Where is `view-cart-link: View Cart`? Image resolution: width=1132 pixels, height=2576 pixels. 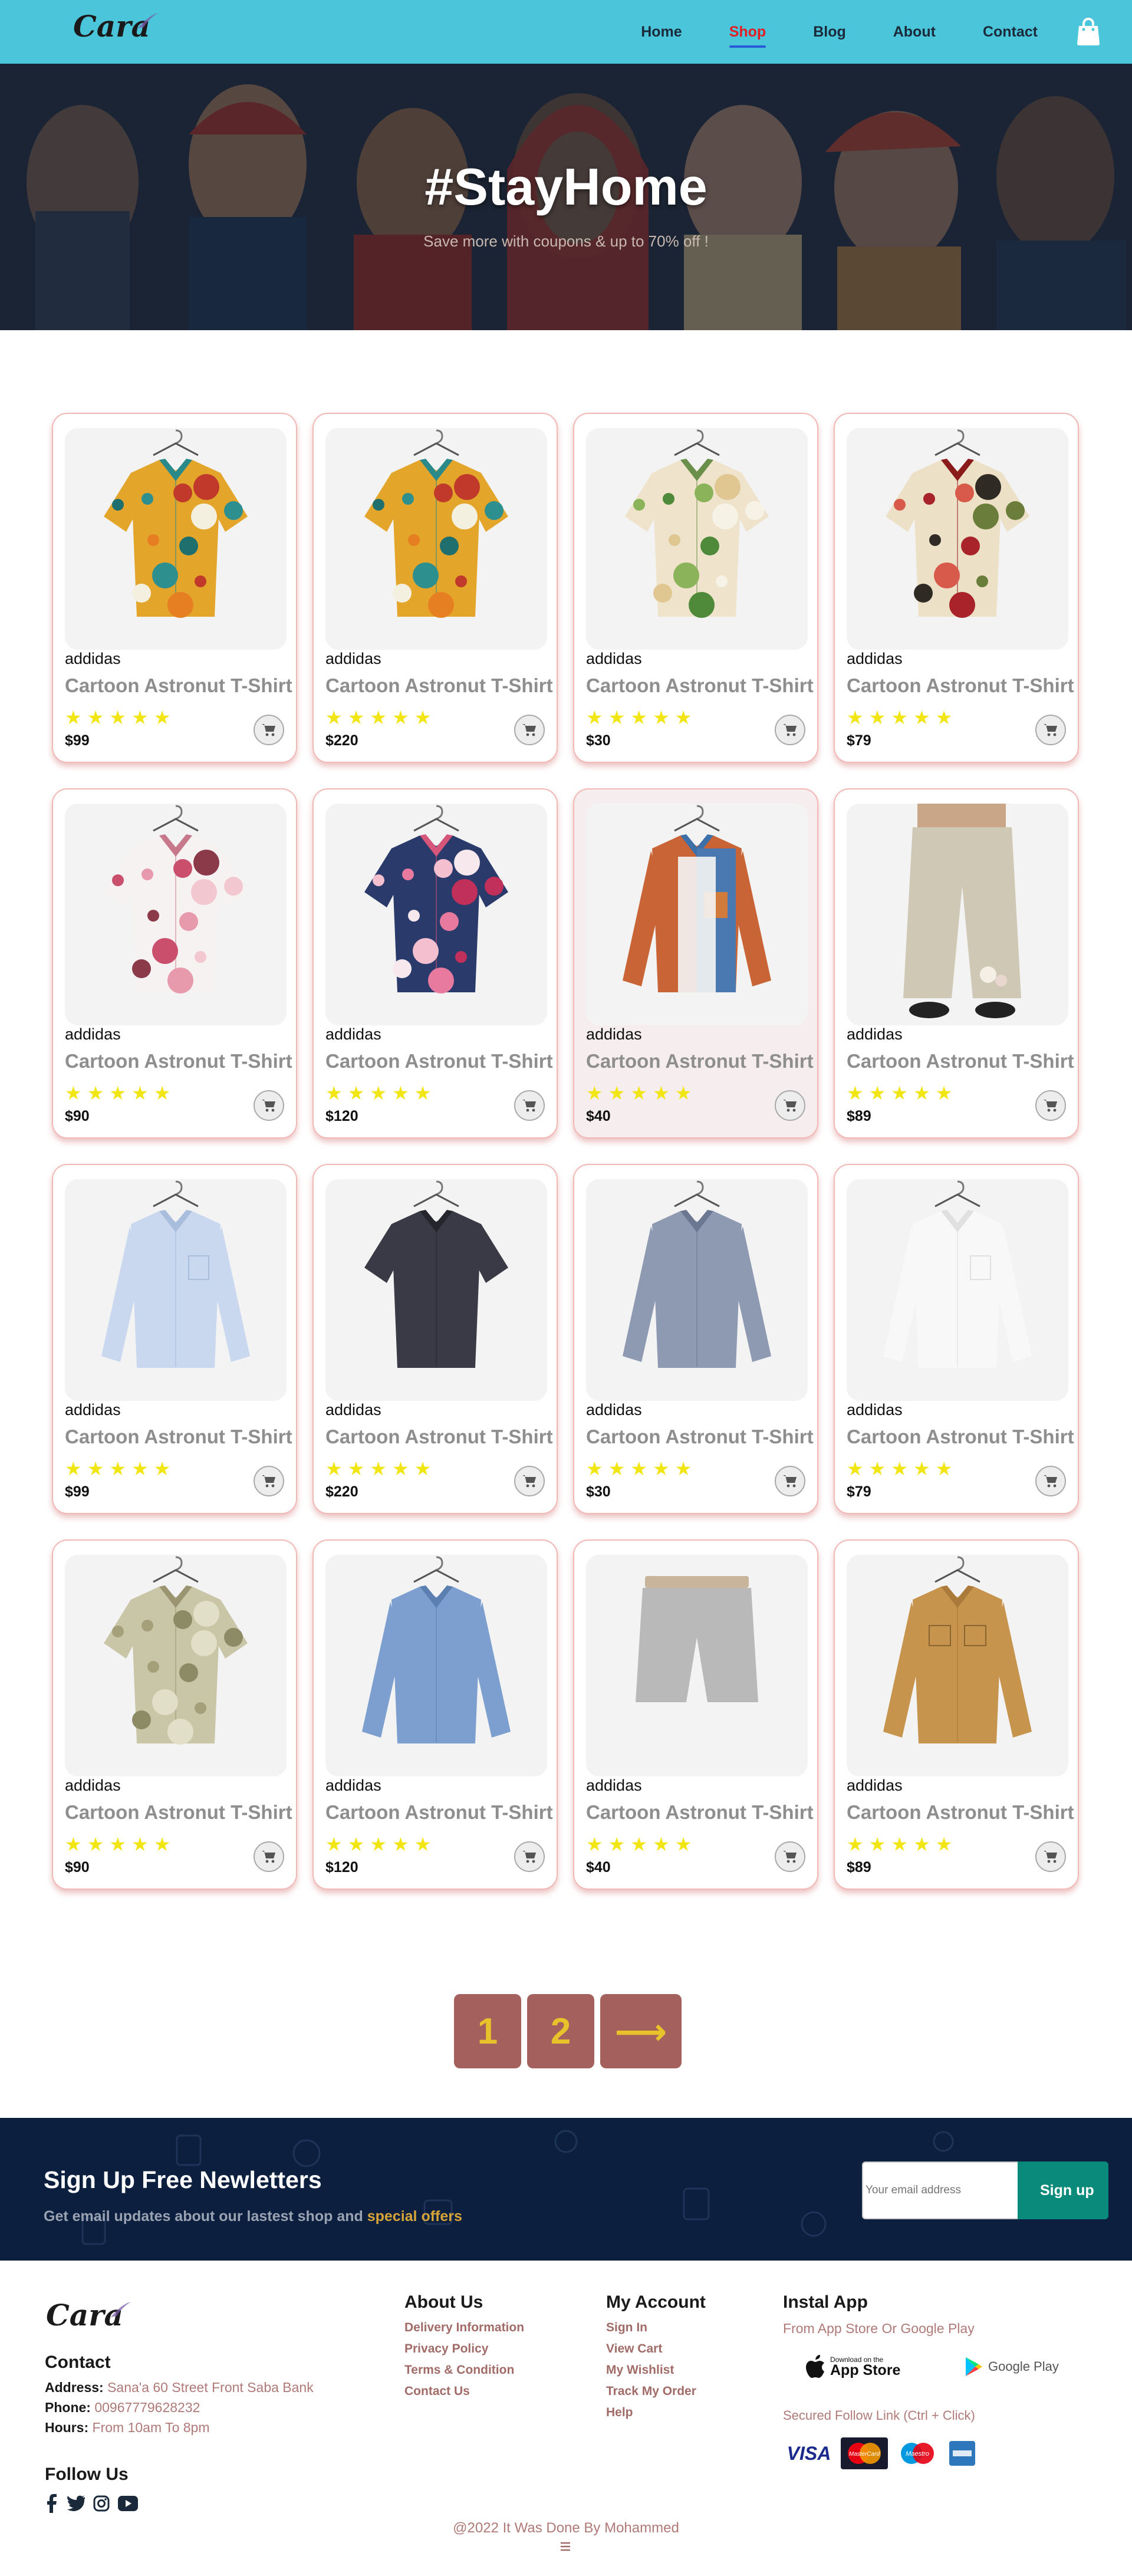
view-cart-link: View Cart is located at coordinates (634, 2349).